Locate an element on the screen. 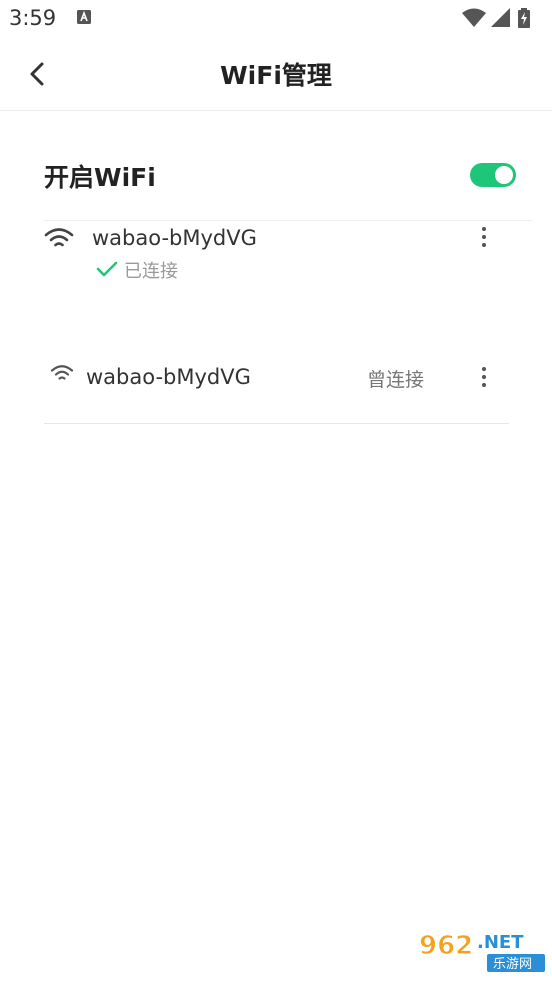  watermark-logo: 962 .NET 乐游网 is located at coordinates (480, 950).